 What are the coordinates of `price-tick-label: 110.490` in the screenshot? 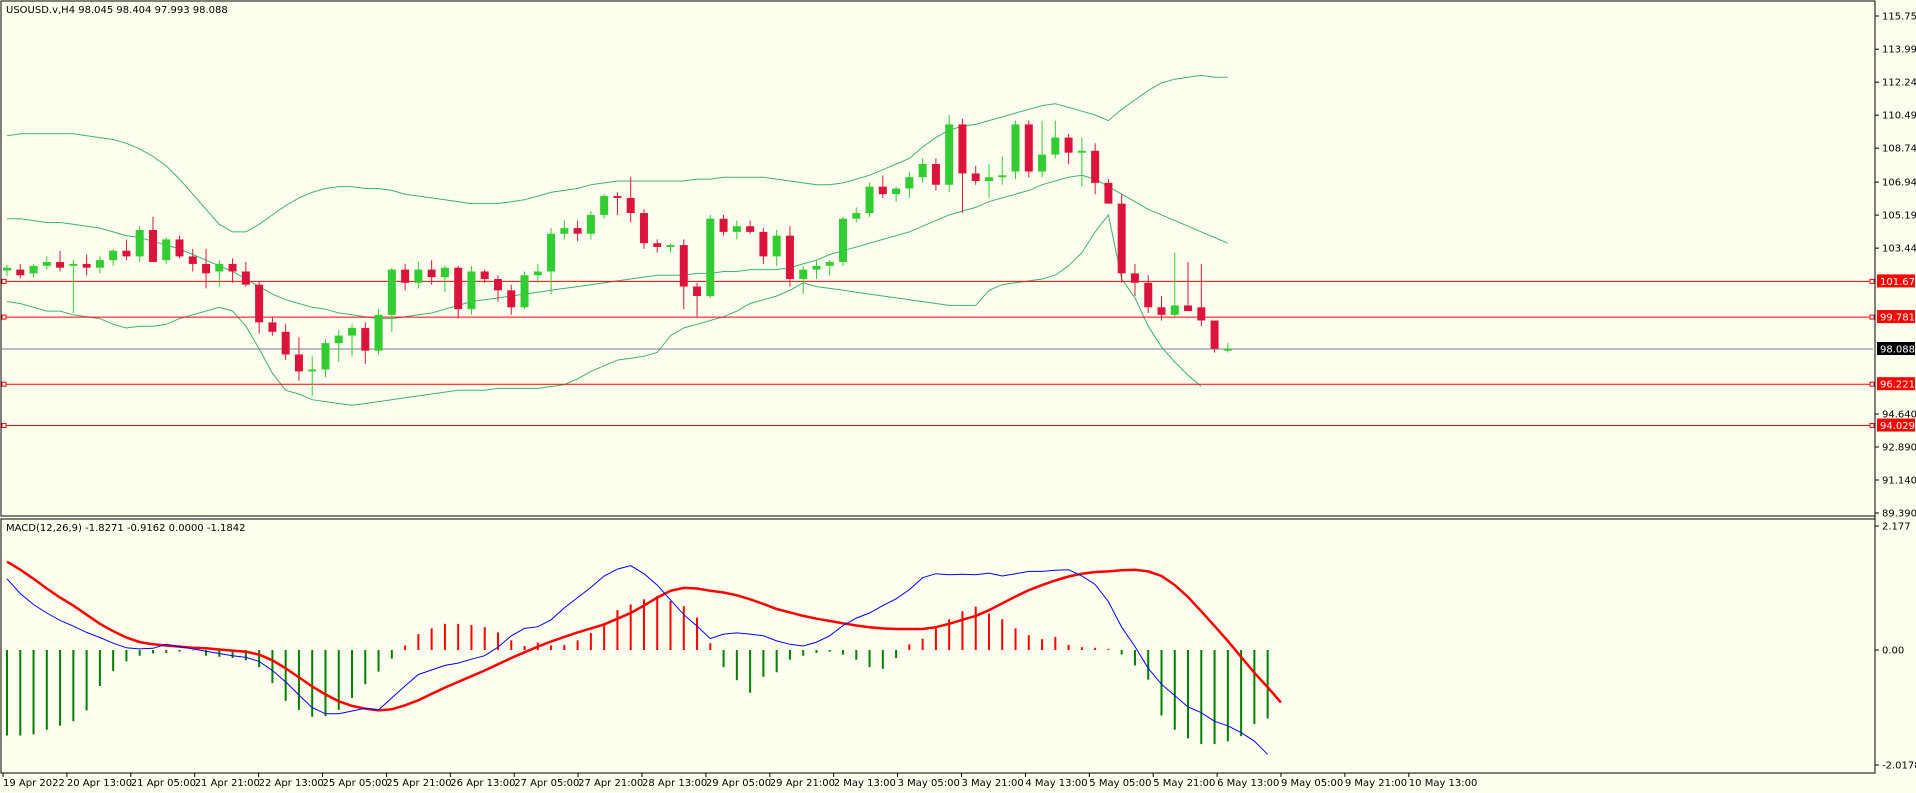 It's located at (1899, 116).